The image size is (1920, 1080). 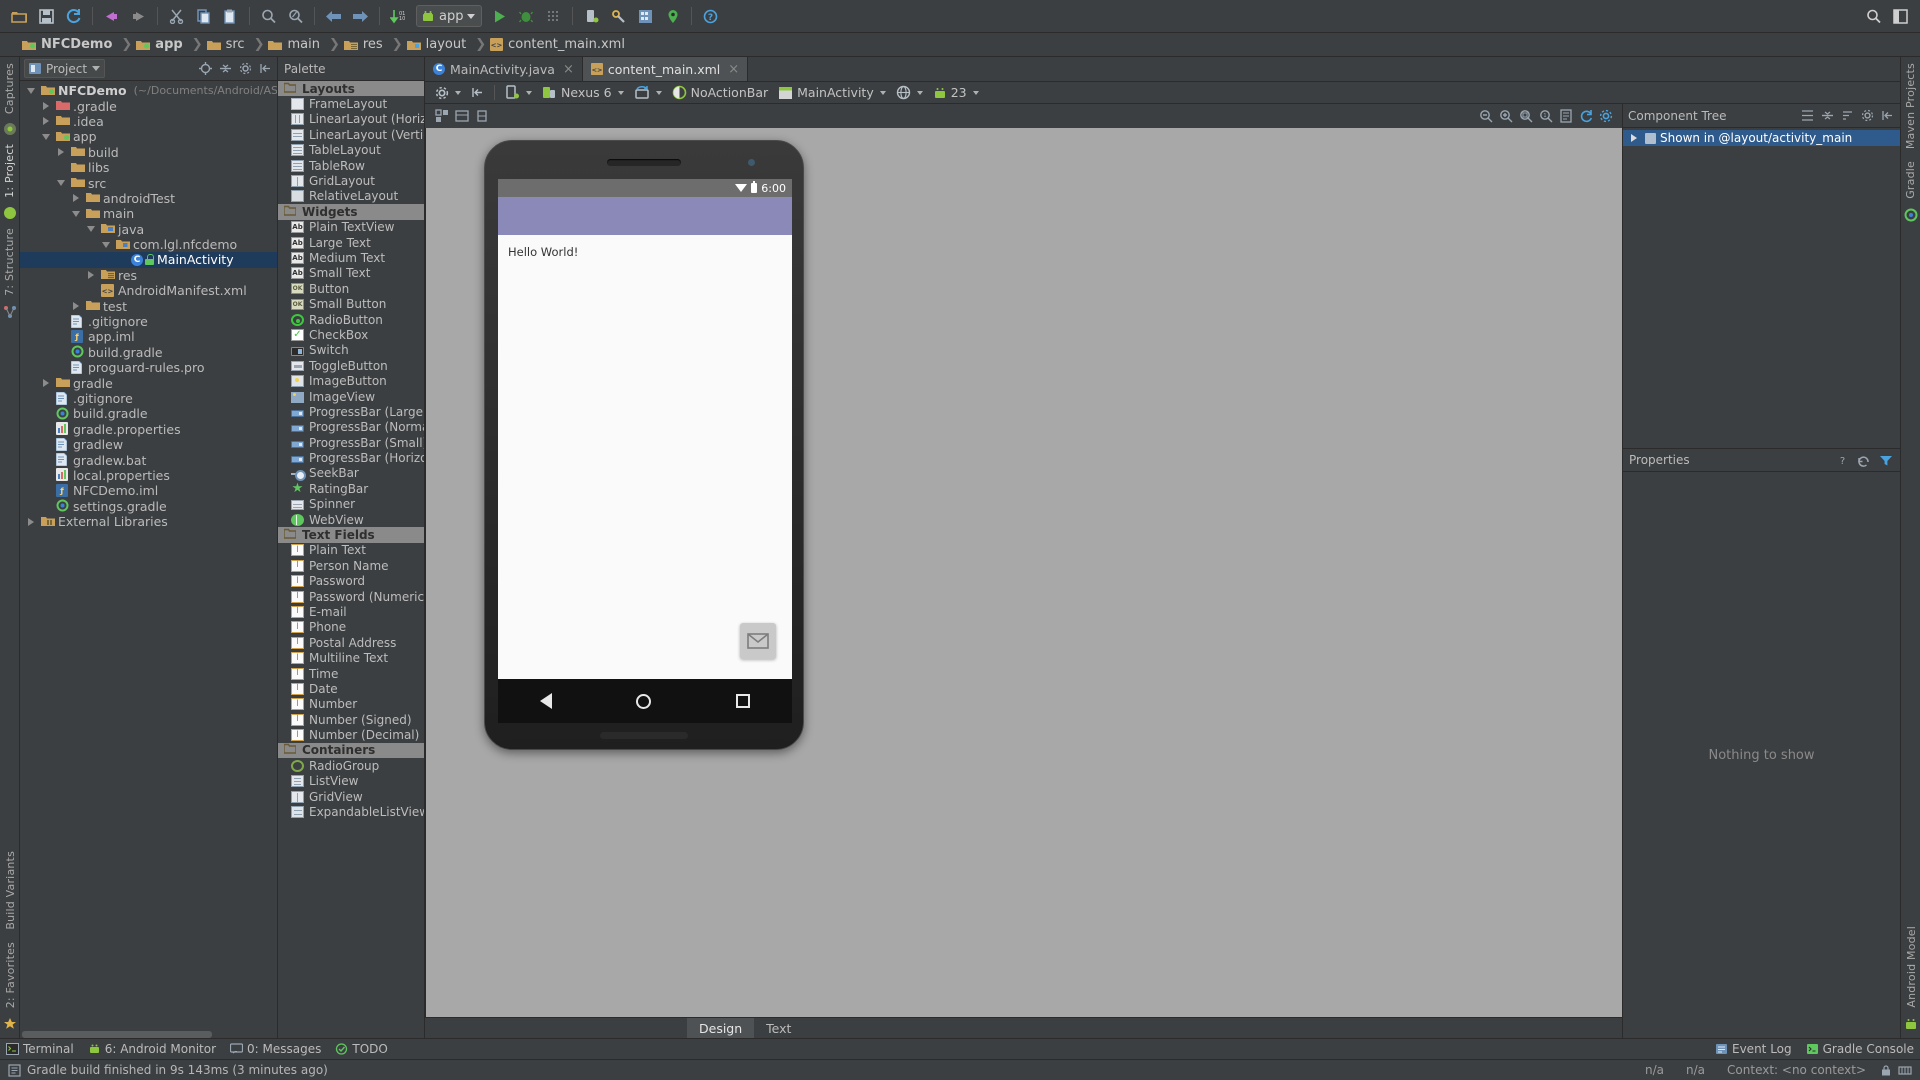 What do you see at coordinates (909, 92) in the screenshot?
I see `locale-selector` at bounding box center [909, 92].